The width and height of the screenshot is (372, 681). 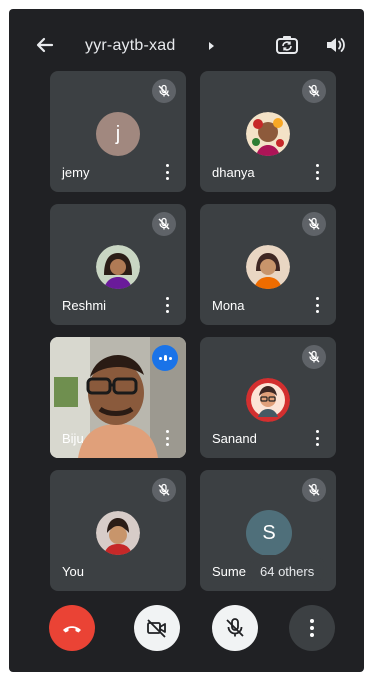 I want to click on end-call-icon, so click(x=72, y=628).